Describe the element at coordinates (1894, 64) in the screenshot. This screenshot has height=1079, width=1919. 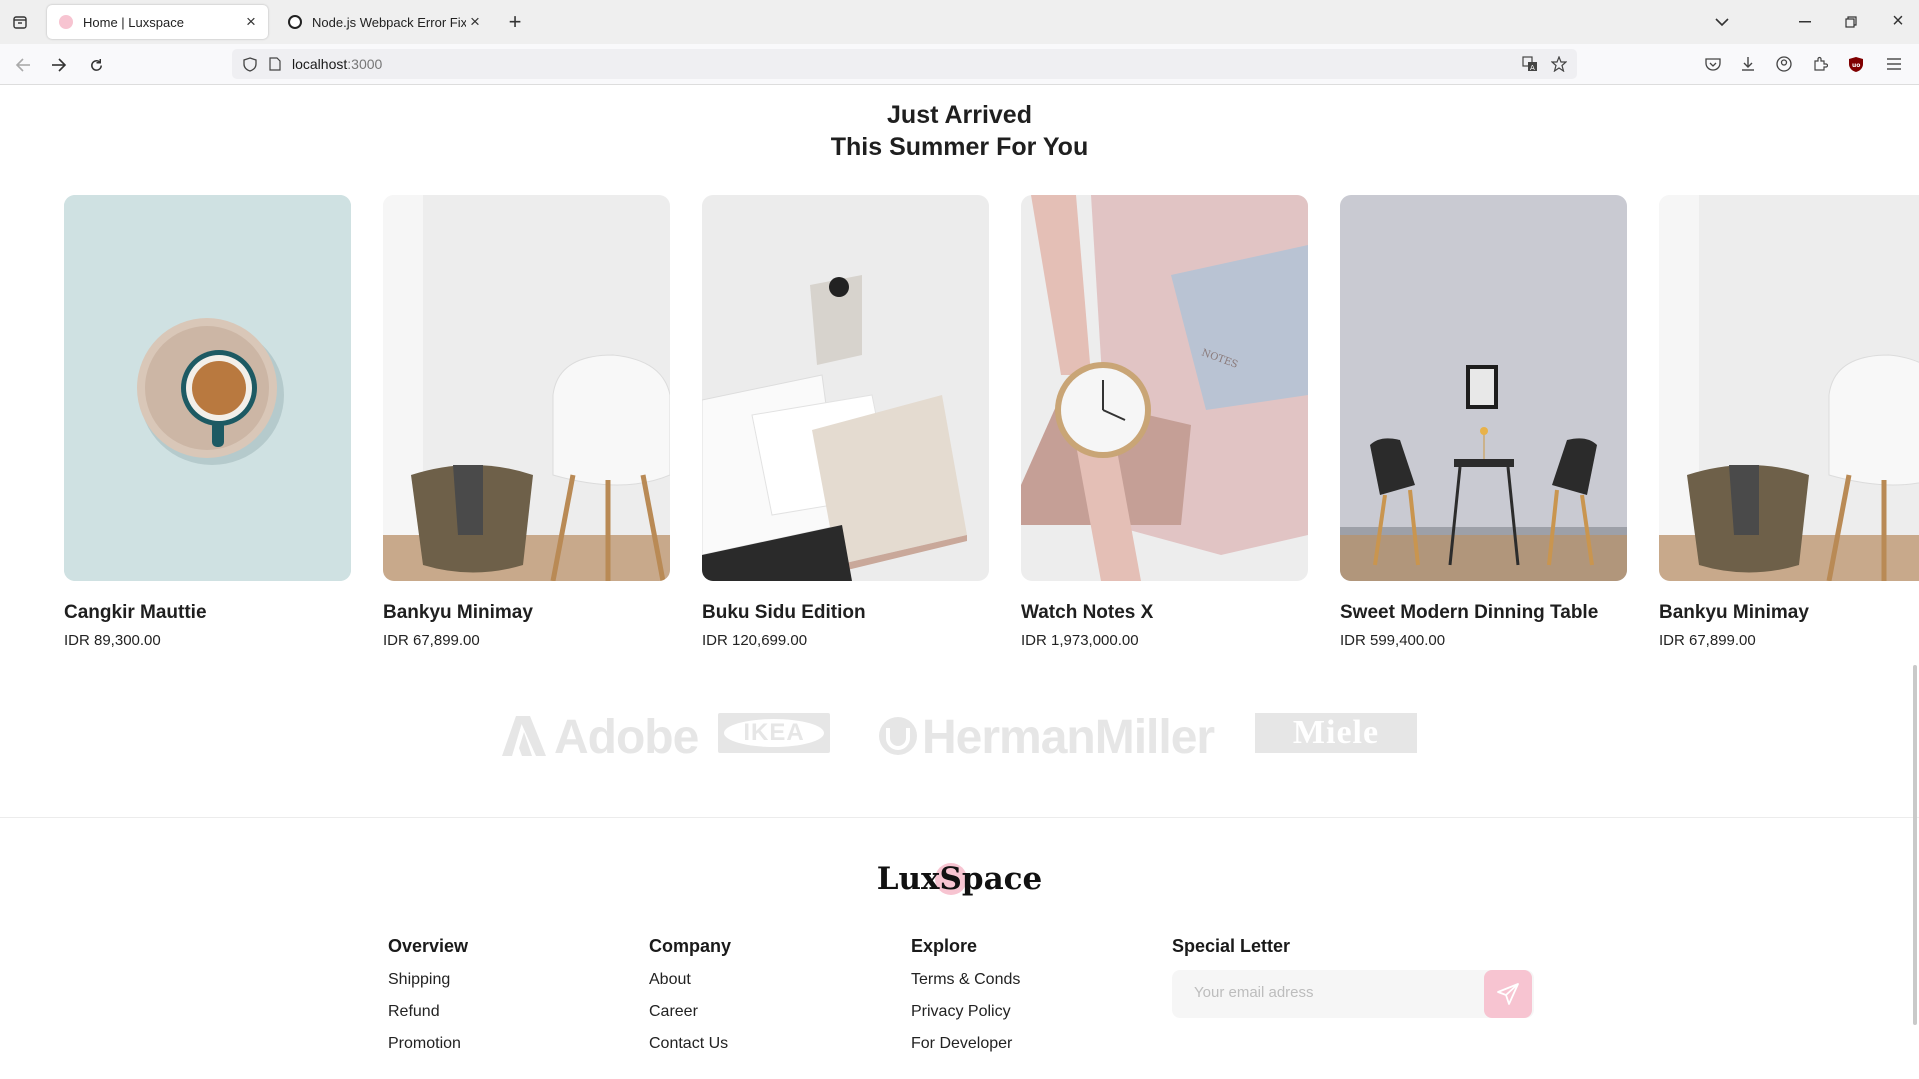
I see `menu-hamburger-icon` at that location.